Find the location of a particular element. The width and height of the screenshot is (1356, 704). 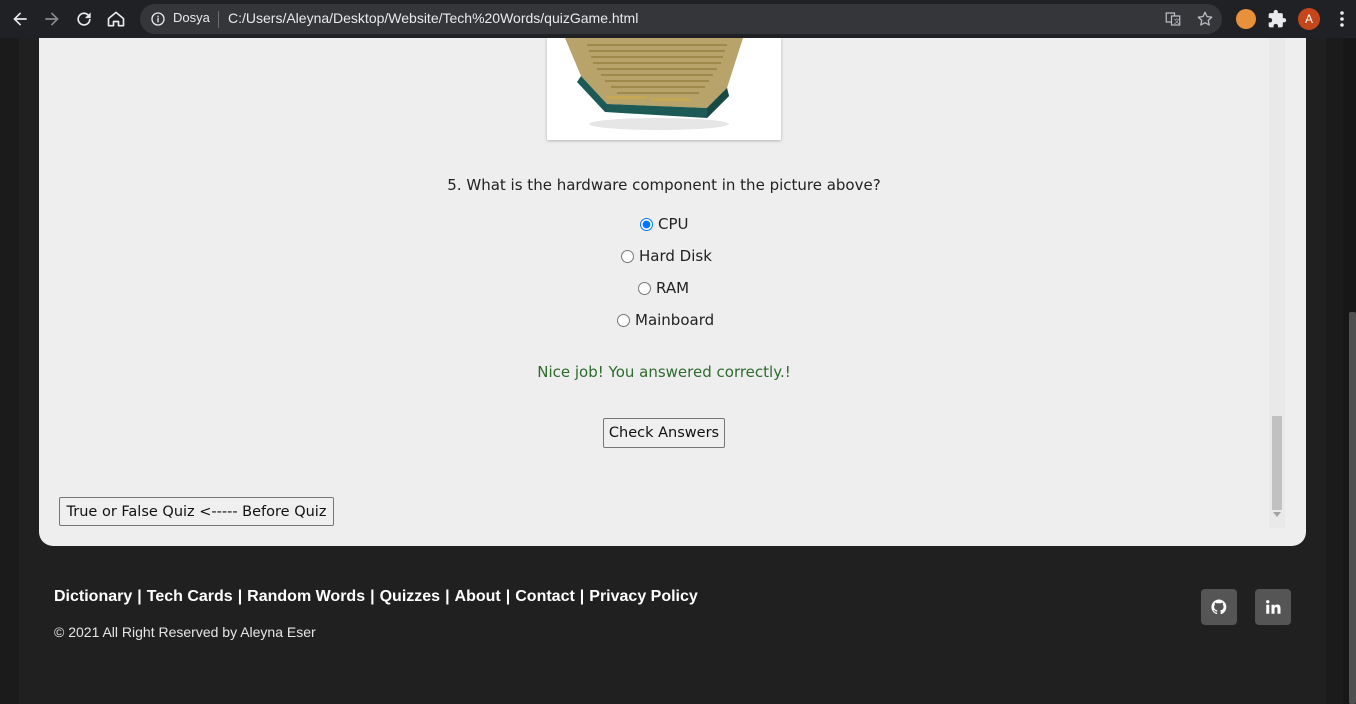

extension-icon is located at coordinates (1246, 19).